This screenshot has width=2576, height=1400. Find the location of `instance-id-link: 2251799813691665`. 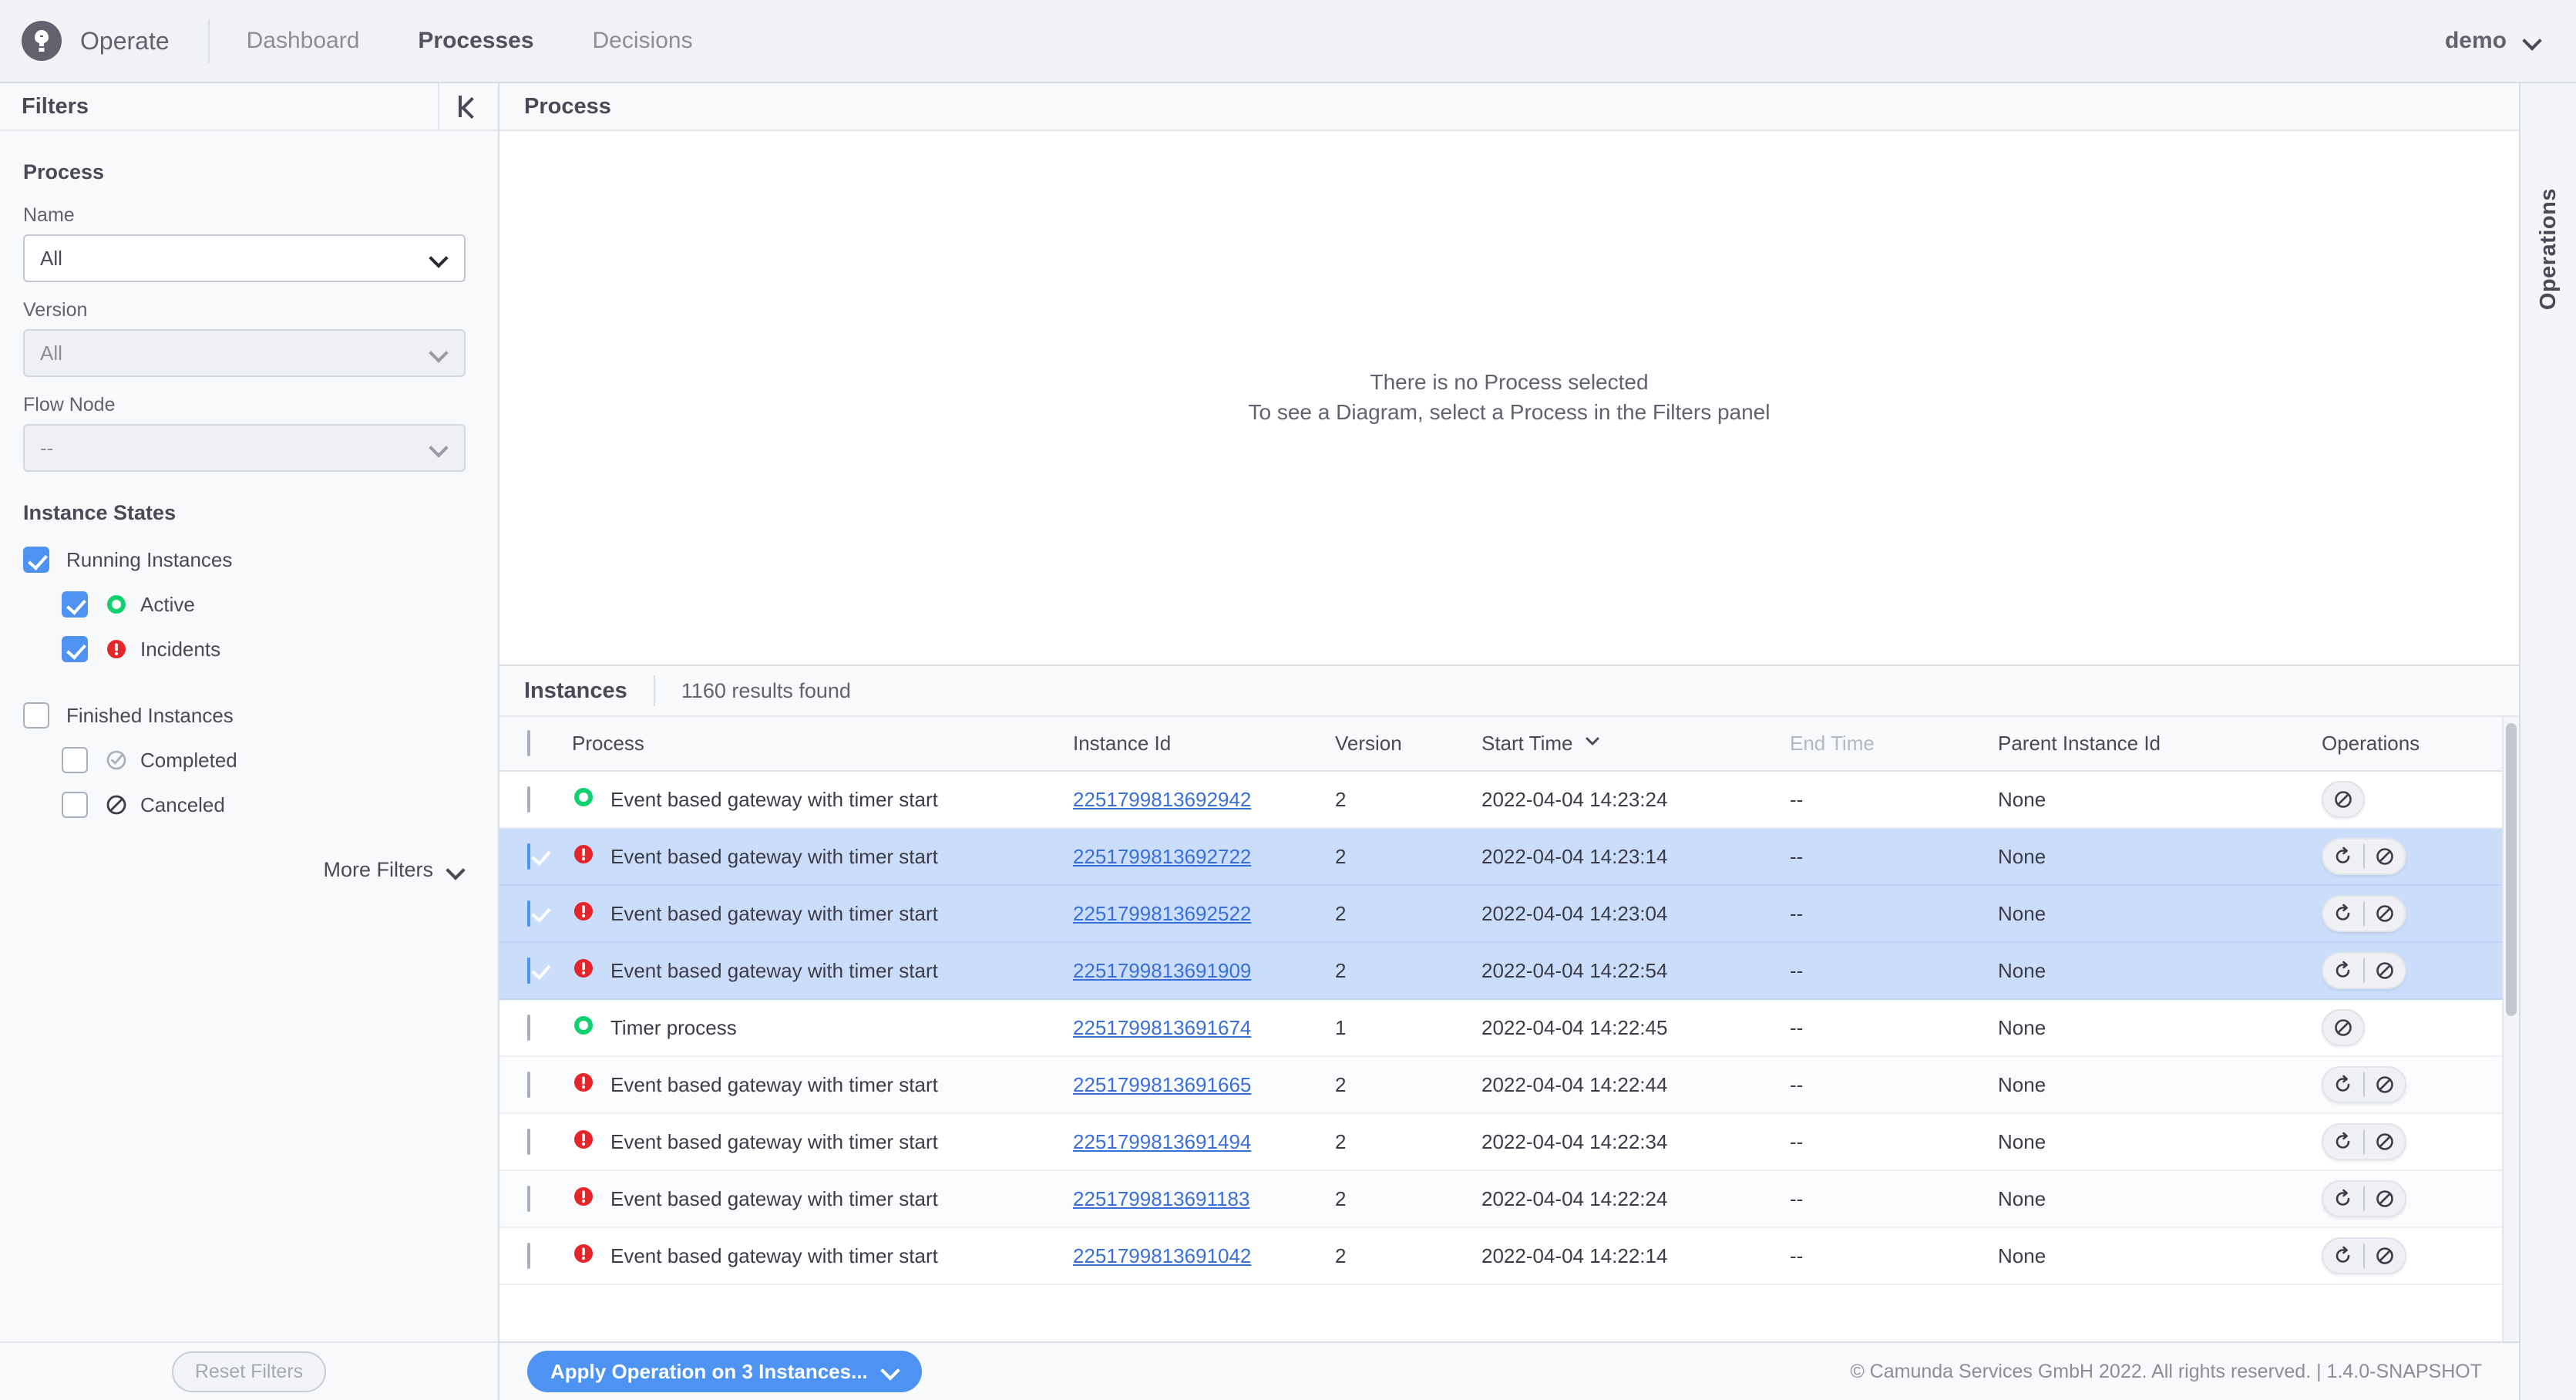

instance-id-link: 2251799813691665 is located at coordinates (1162, 1084).